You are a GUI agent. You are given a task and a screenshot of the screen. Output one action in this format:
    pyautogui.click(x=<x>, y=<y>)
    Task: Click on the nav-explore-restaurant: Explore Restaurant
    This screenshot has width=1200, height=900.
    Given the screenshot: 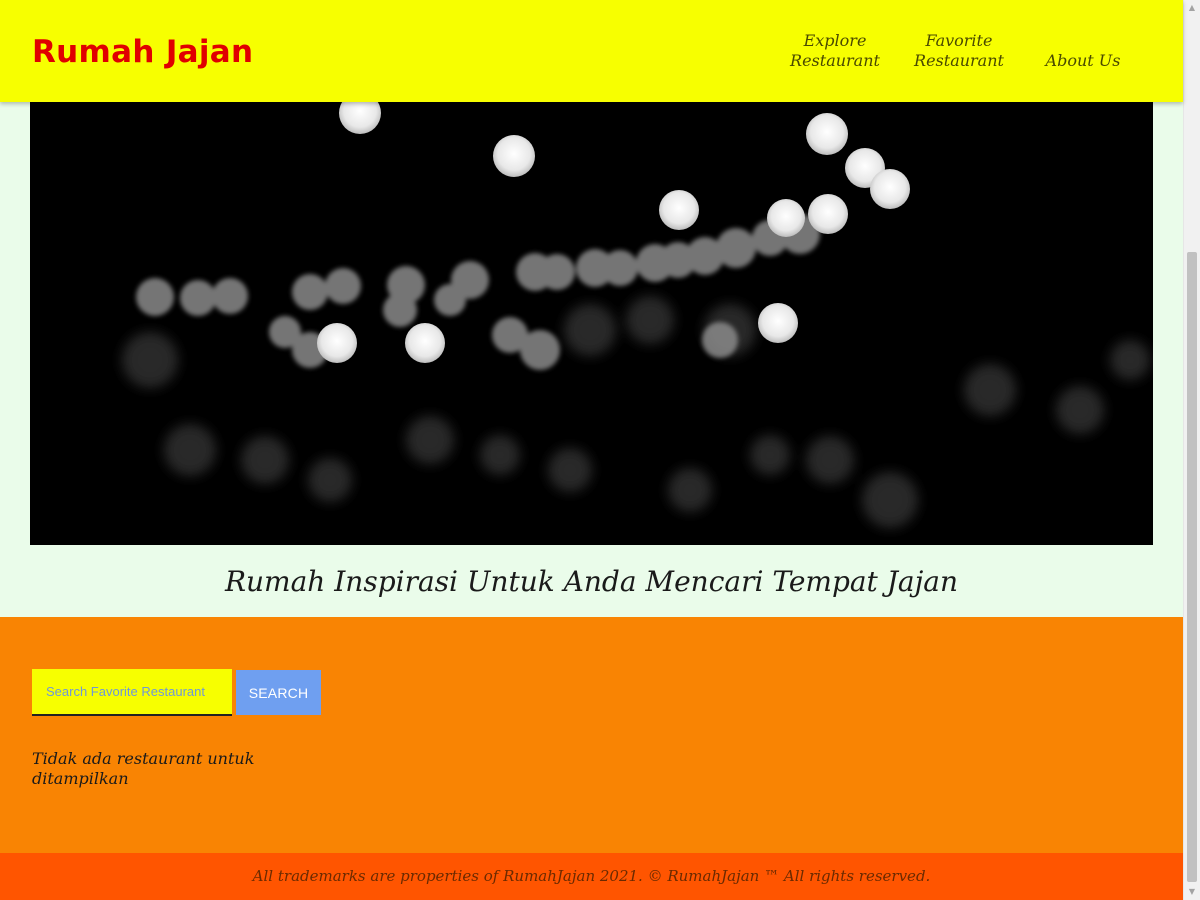 What is the action you would take?
    pyautogui.click(x=835, y=51)
    